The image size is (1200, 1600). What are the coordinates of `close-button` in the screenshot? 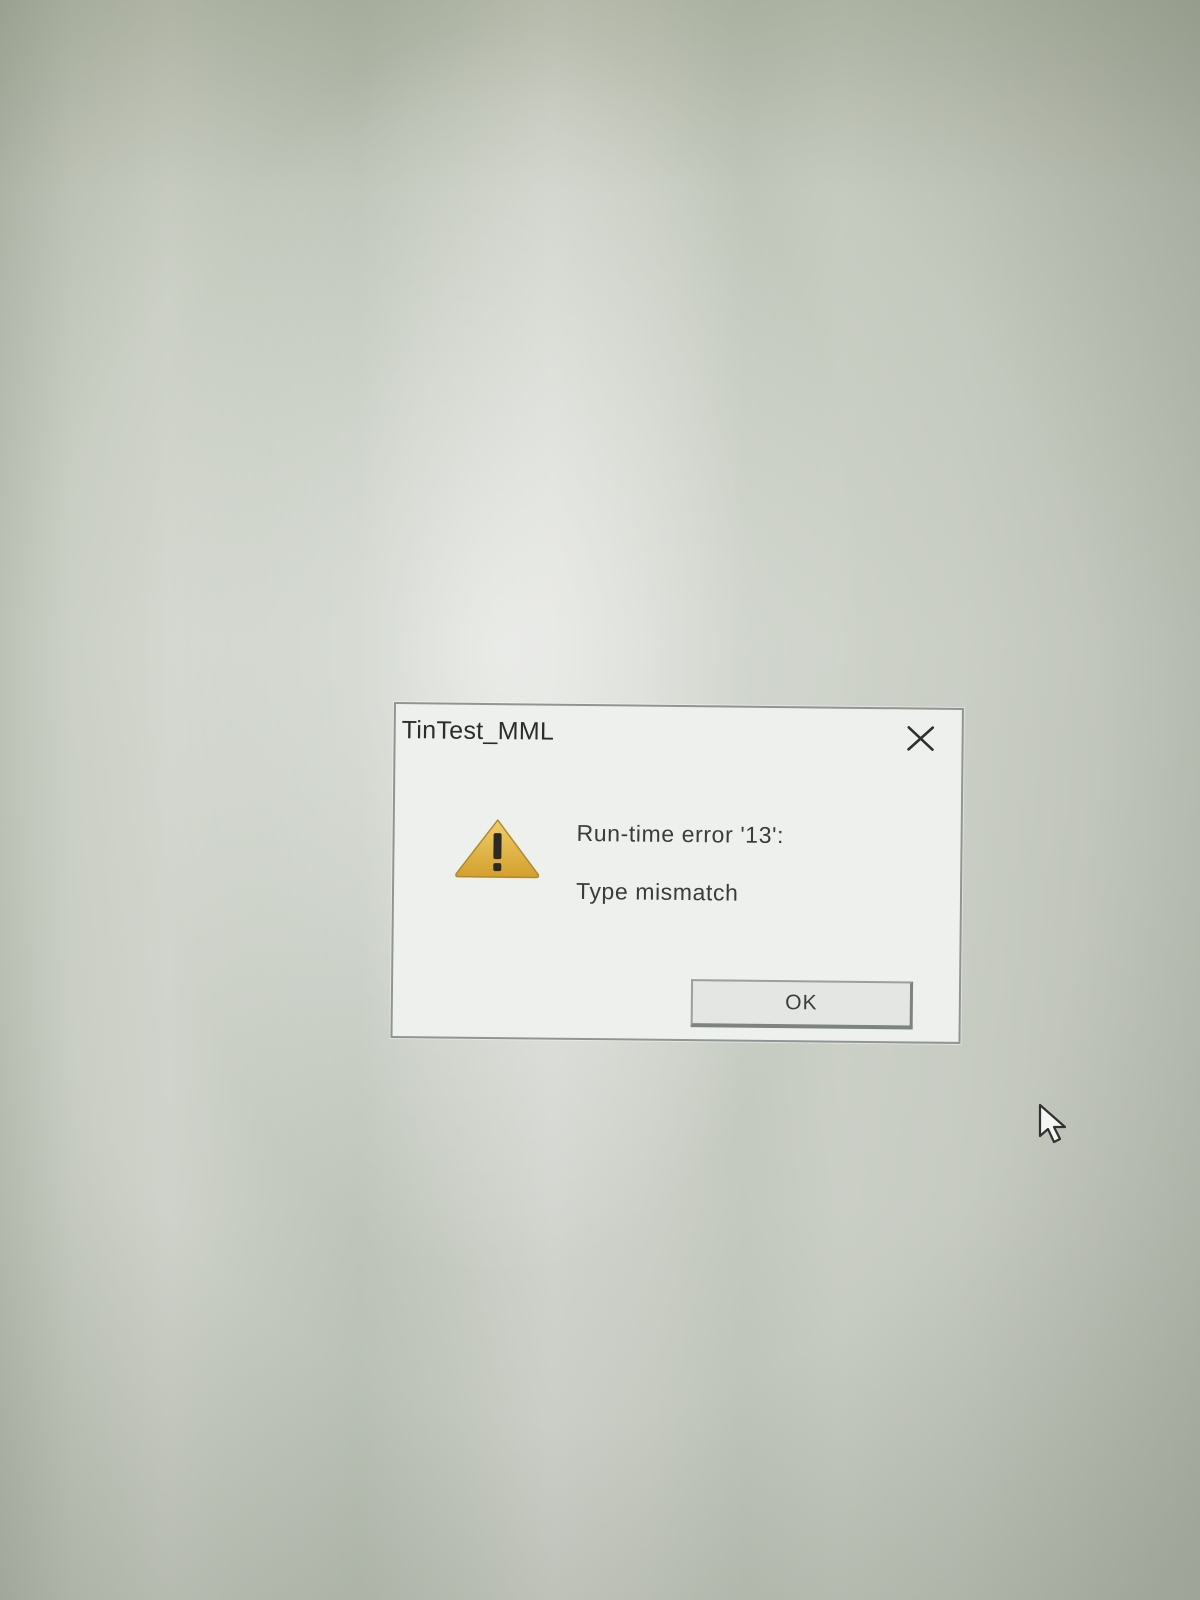 It's located at (920, 738).